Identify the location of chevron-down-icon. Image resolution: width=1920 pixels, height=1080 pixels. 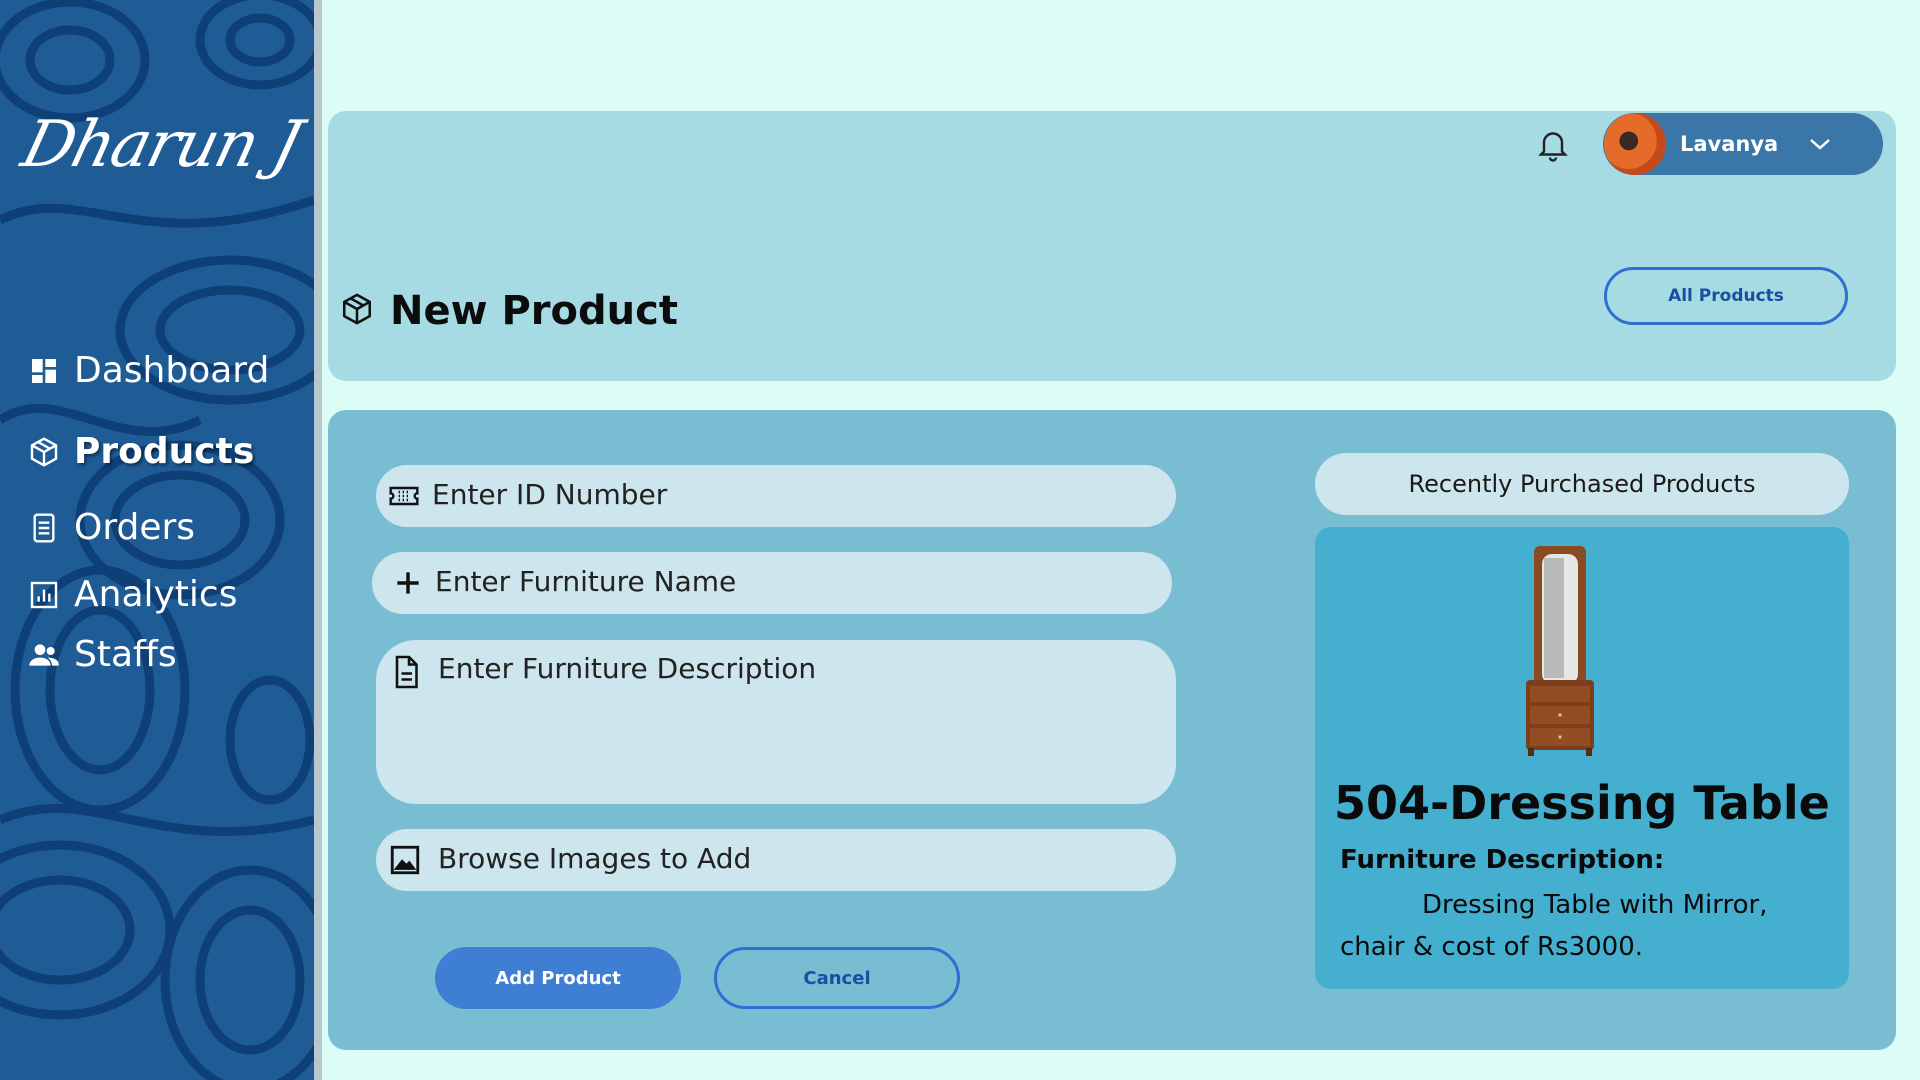
(1820, 144).